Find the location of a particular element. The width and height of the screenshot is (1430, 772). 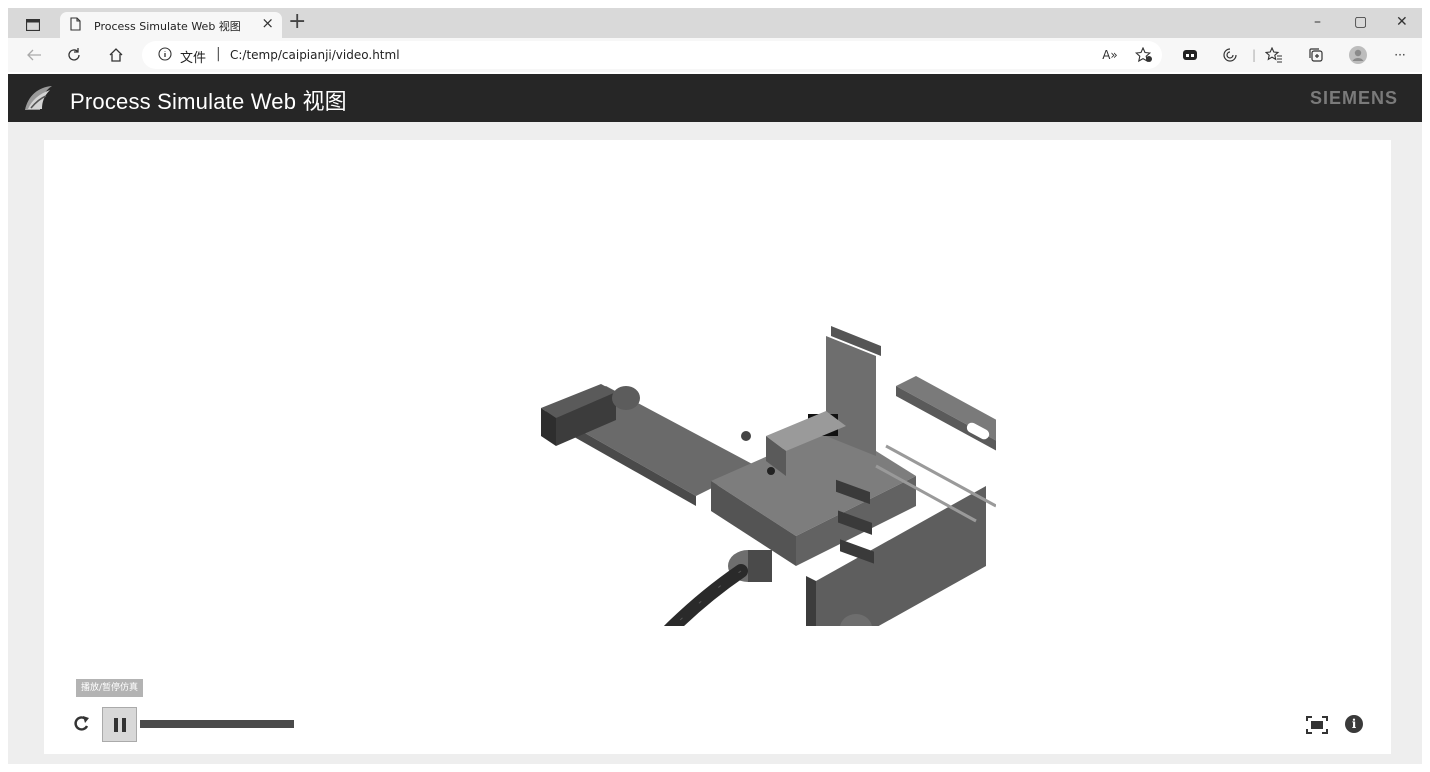

favorites-icon is located at coordinates (1274, 55).